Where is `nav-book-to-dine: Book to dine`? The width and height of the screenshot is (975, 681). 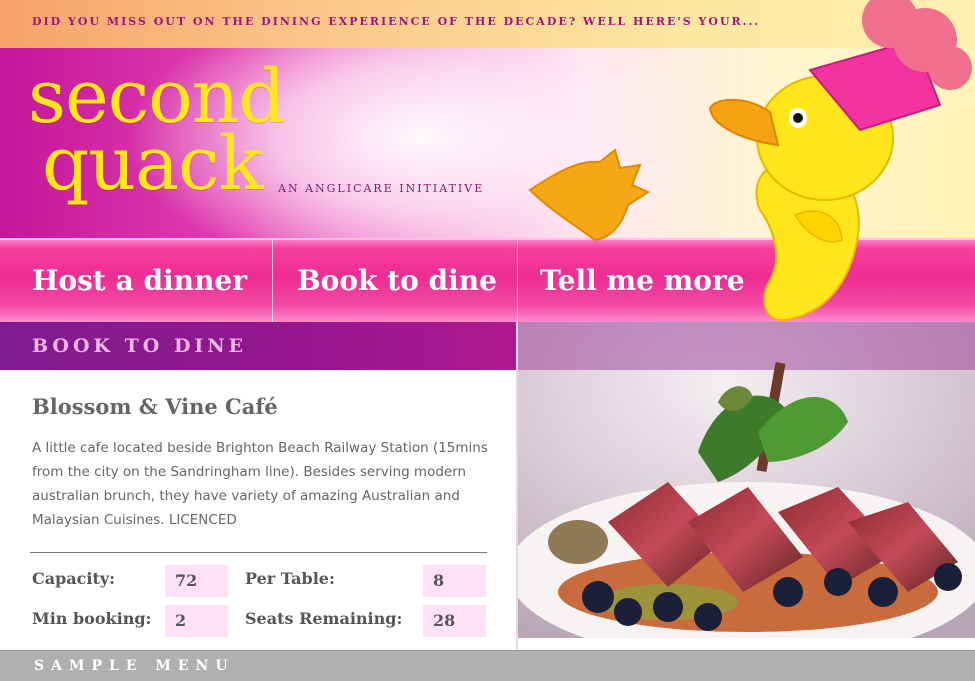
nav-book-to-dine: Book to dine is located at coordinates (397, 281).